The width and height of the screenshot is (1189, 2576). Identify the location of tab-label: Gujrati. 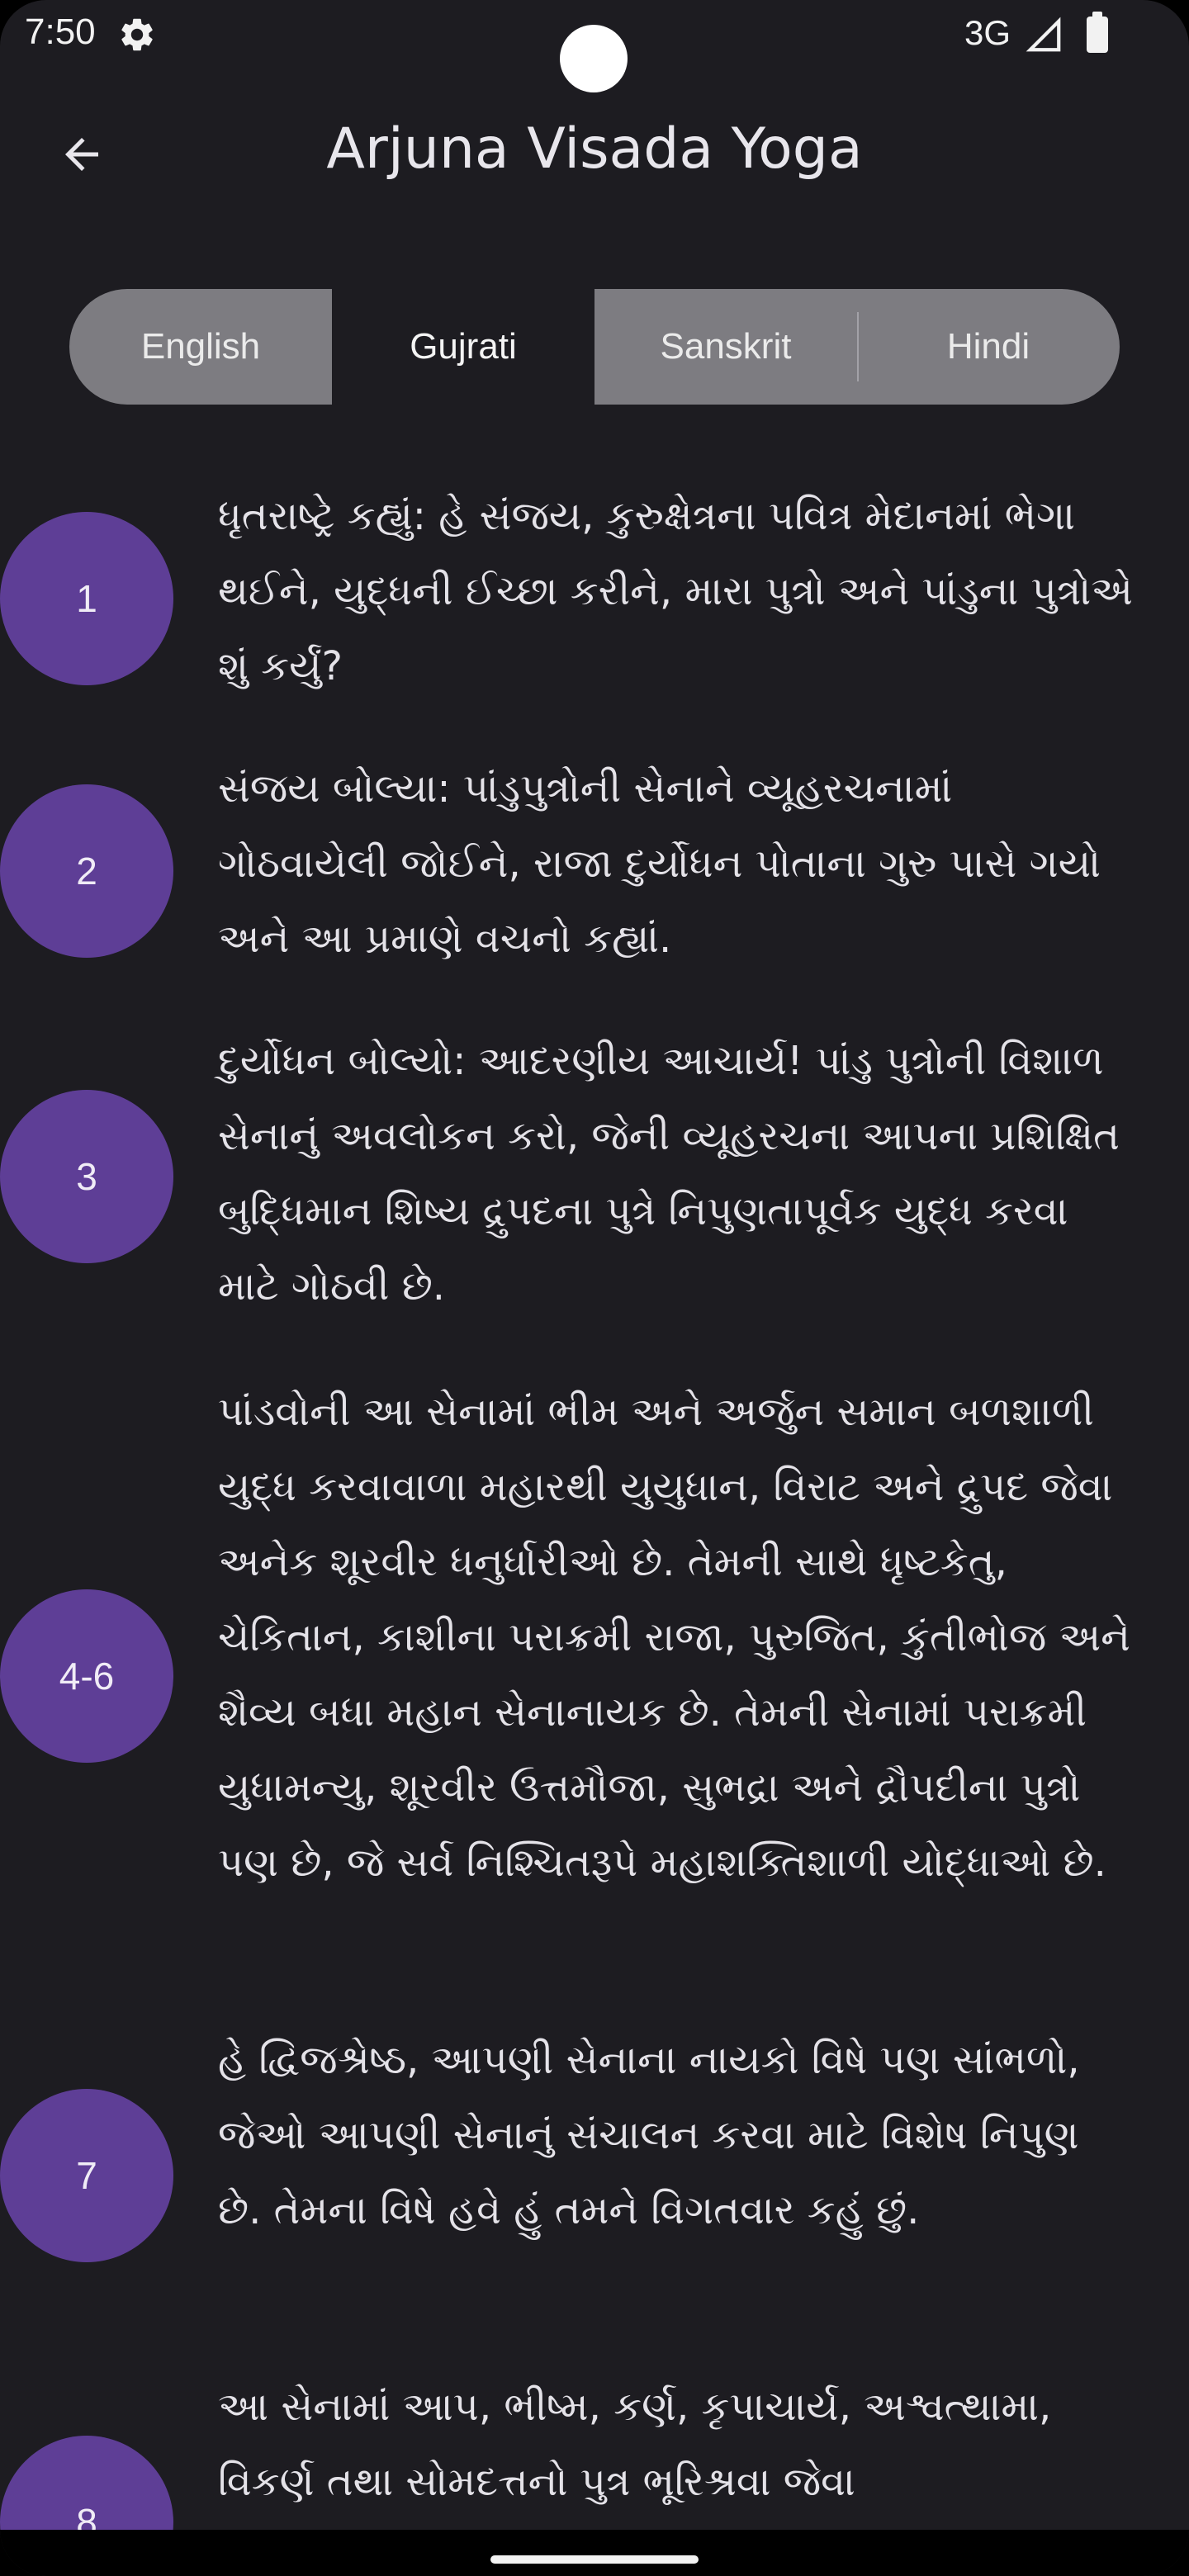
(463, 346).